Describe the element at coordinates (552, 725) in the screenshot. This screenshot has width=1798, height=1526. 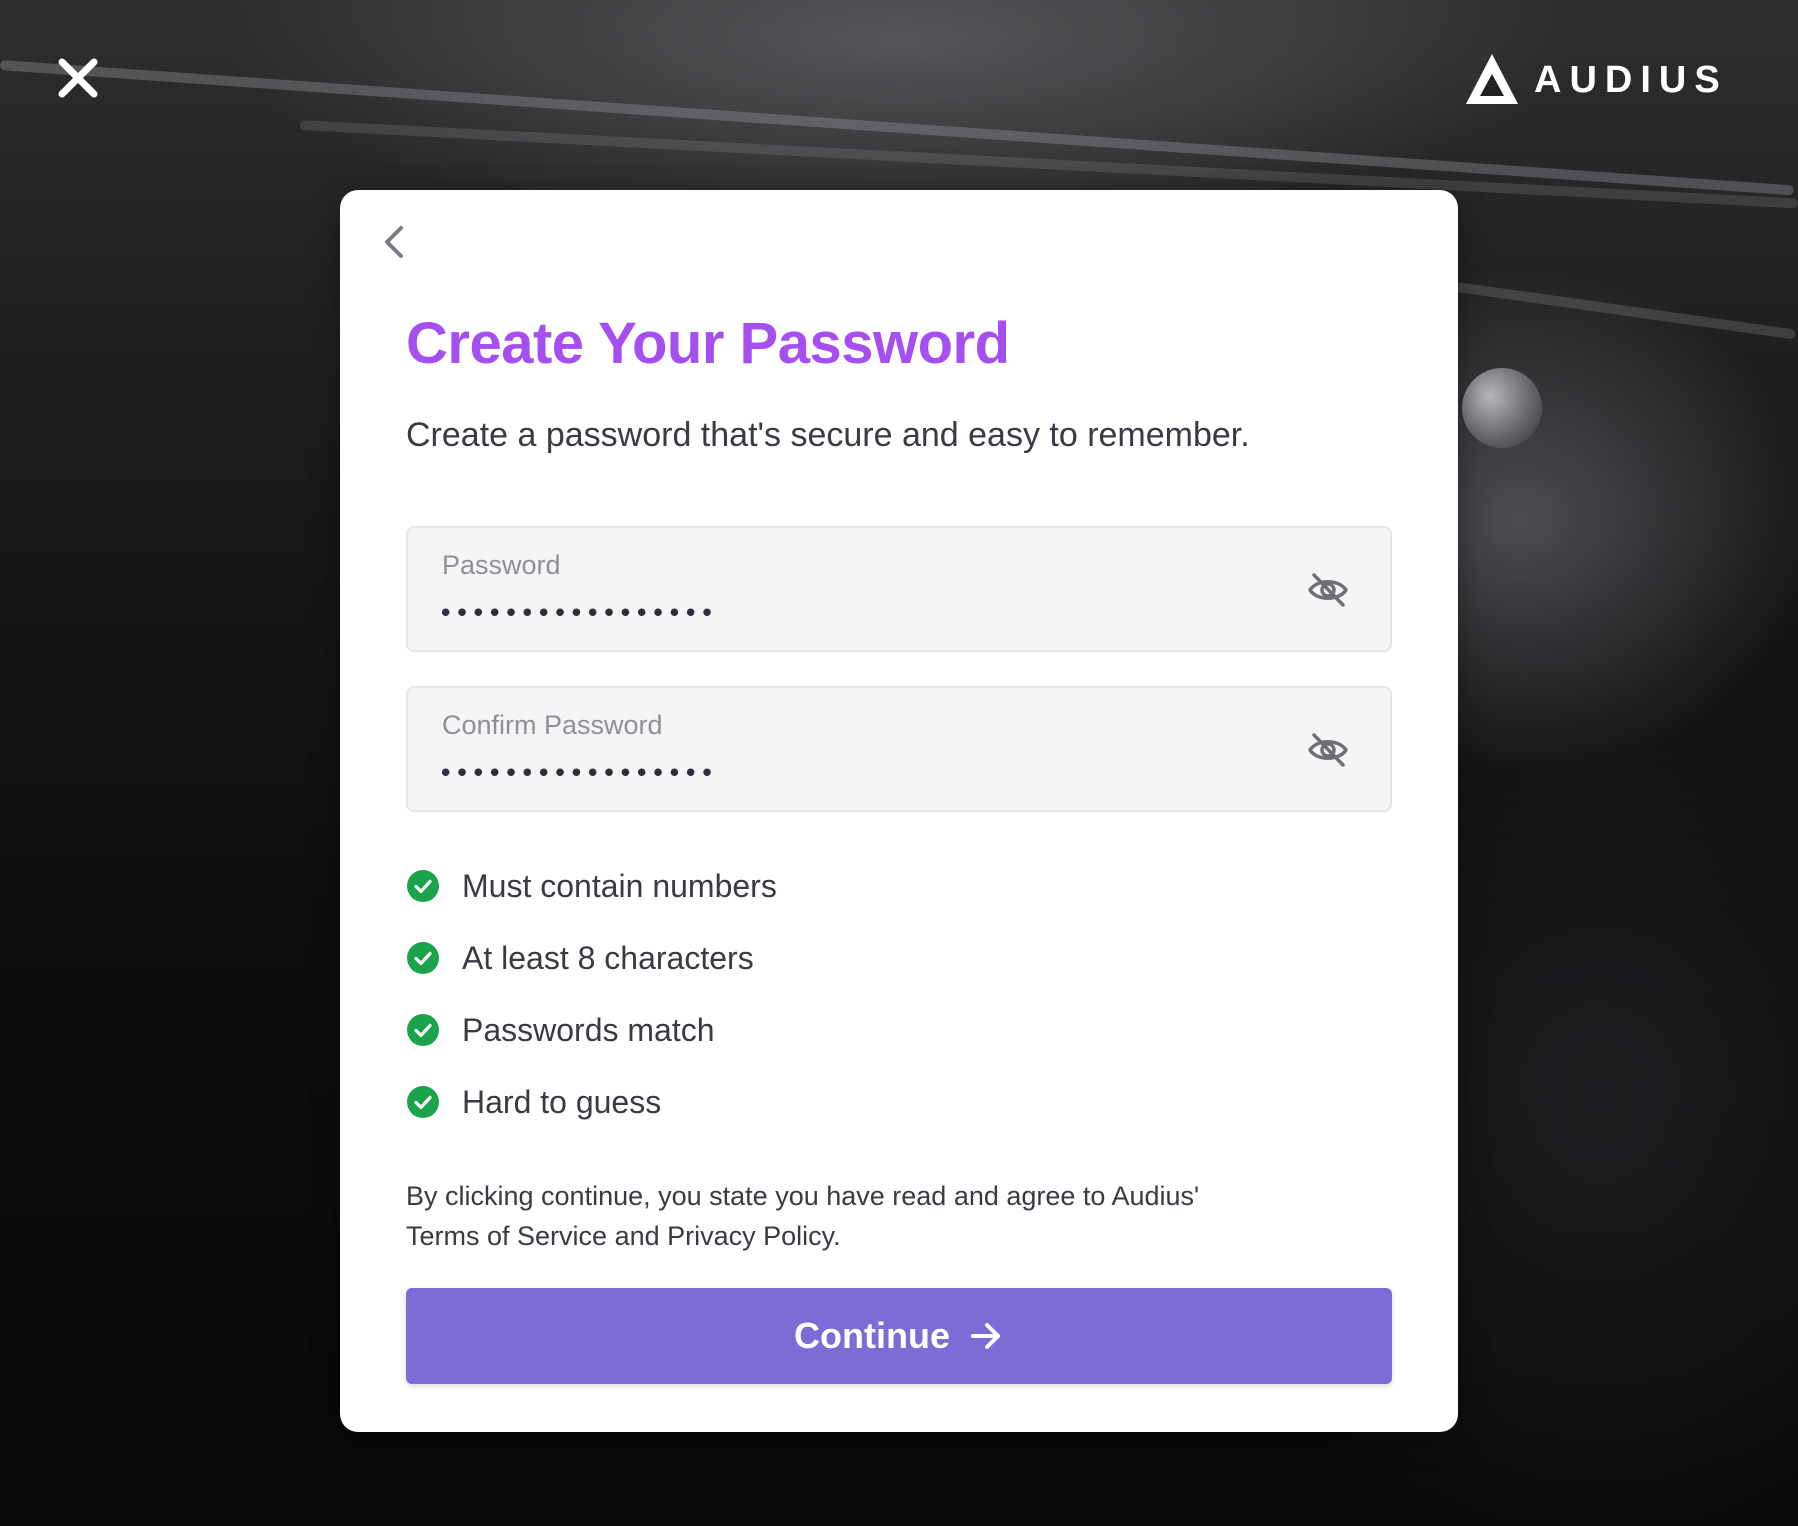
I see `confirm-password-label: Confirm Password` at that location.